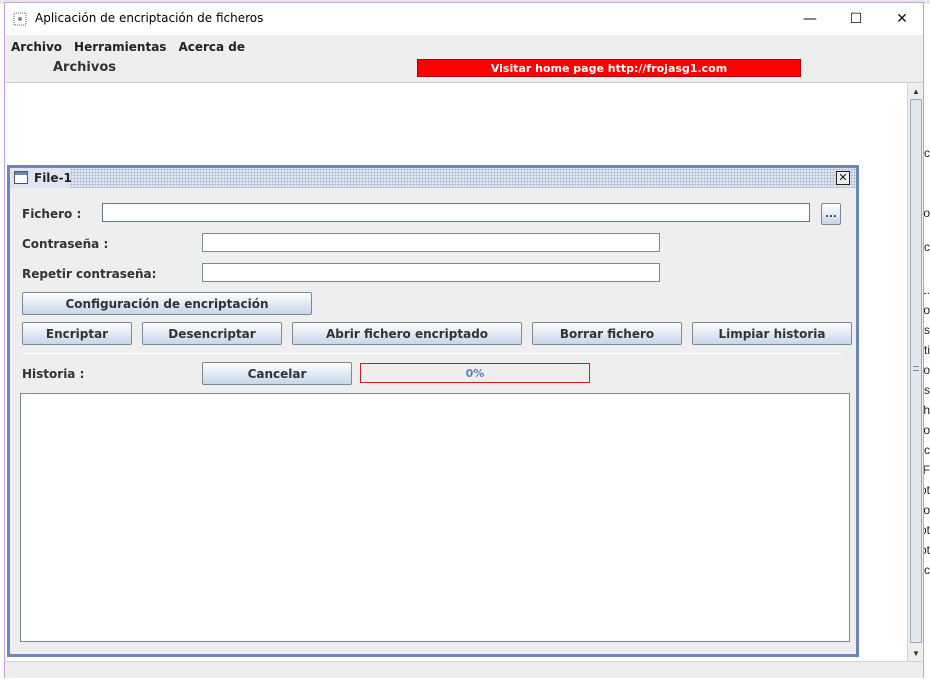  I want to click on scroll-down-arrow-icon: ▼, so click(916, 653).